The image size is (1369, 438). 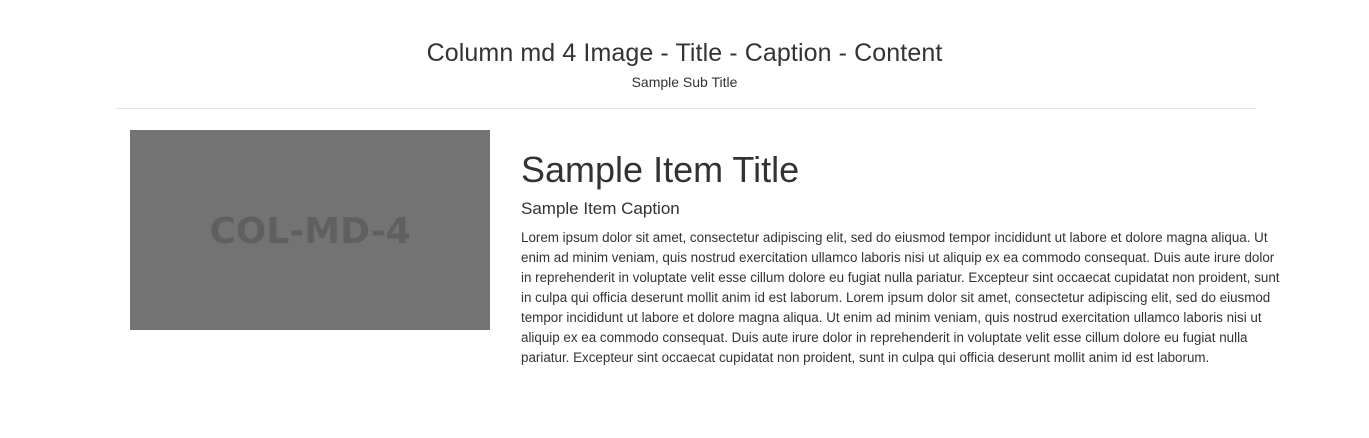 I want to click on image-placeholder: COL-MD-4, so click(x=310, y=230).